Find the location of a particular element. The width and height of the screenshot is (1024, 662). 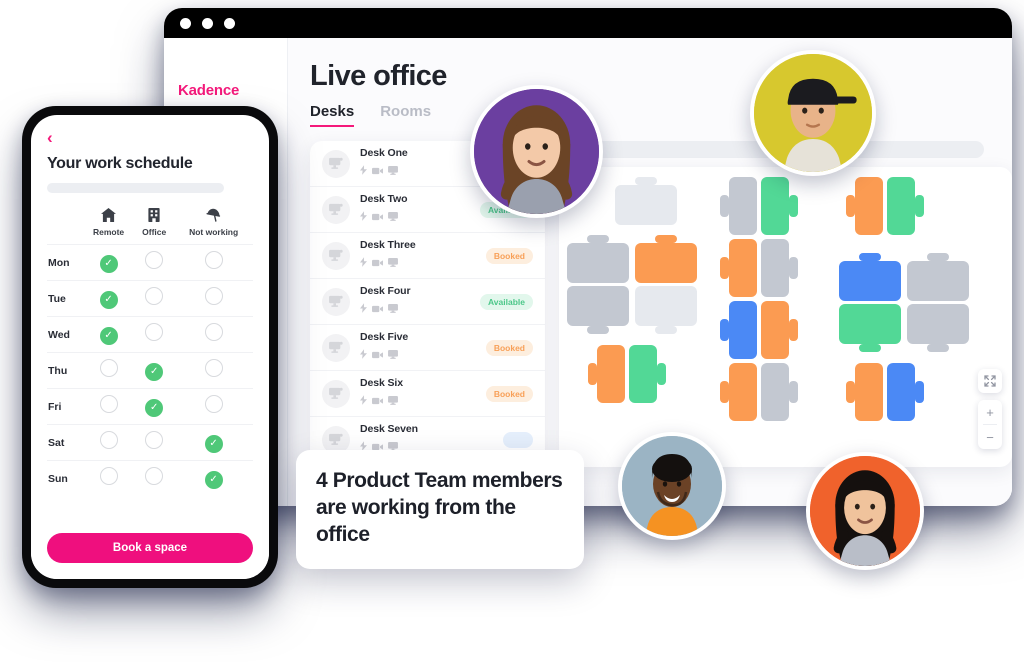

tab-rooms: Rooms is located at coordinates (405, 115).